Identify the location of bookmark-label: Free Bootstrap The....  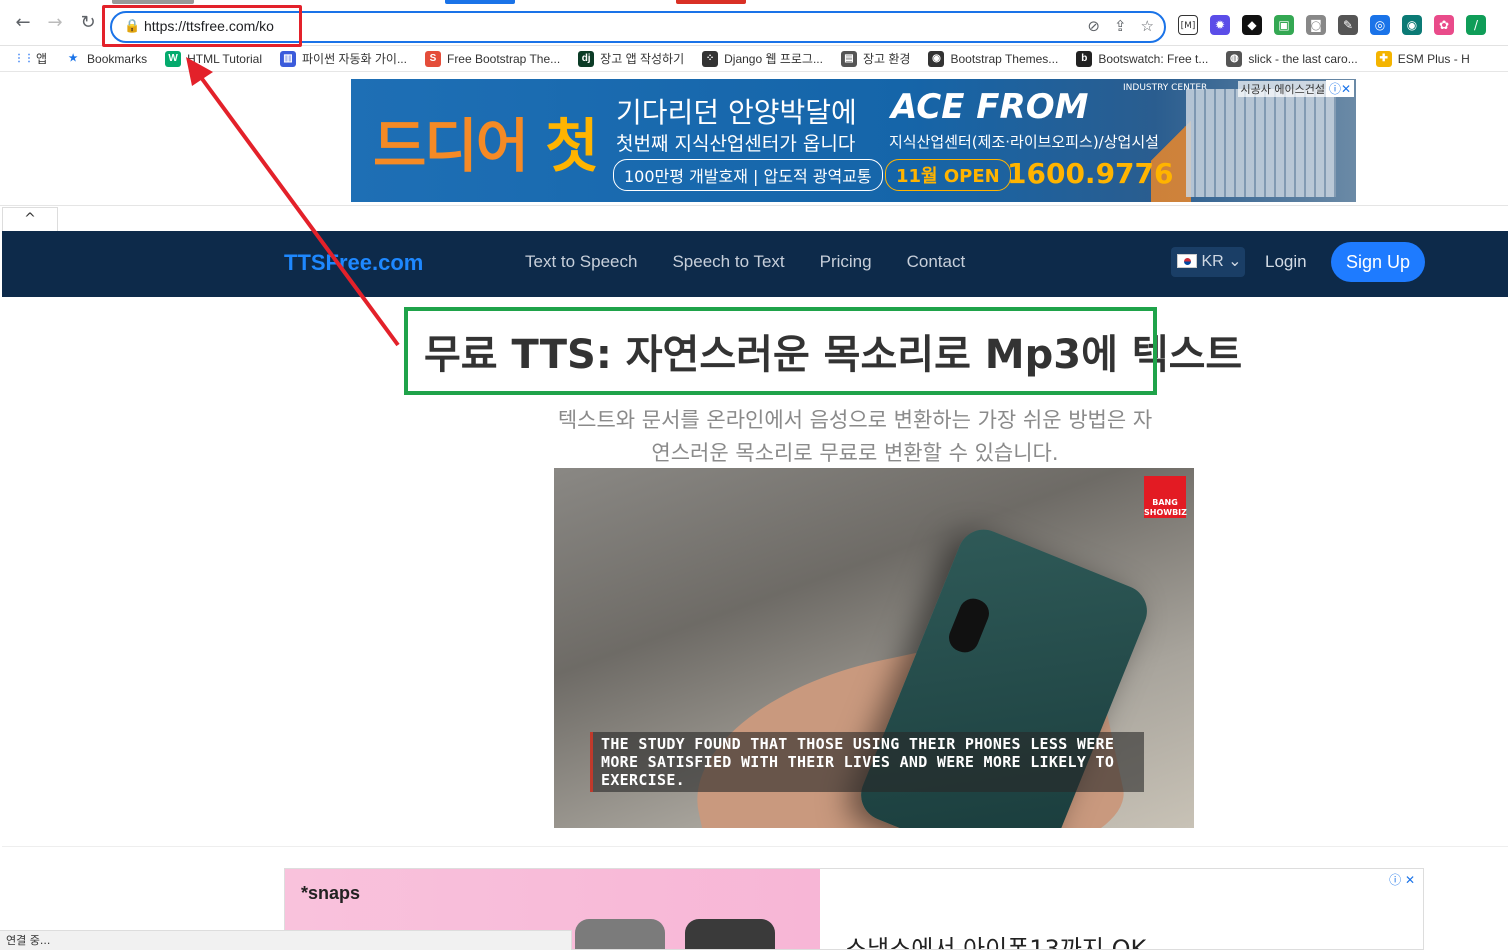
(503, 58).